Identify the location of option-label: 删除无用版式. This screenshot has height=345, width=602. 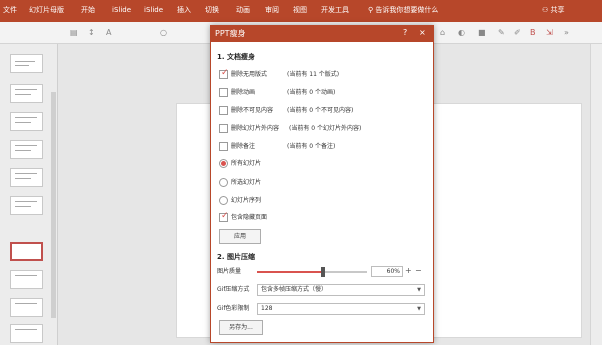
(249, 74).